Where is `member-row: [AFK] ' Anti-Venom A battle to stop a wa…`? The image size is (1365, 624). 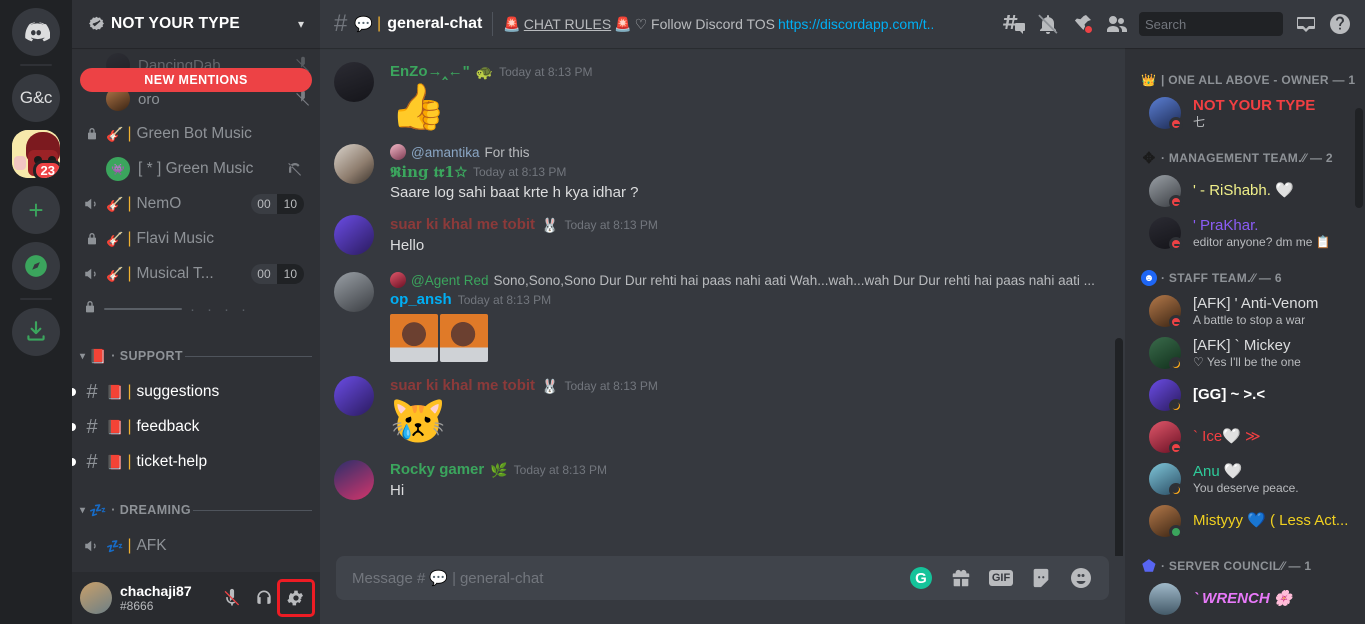
member-row: [AFK] ' Anti-Venom A battle to stop a wa… is located at coordinates (1245, 311).